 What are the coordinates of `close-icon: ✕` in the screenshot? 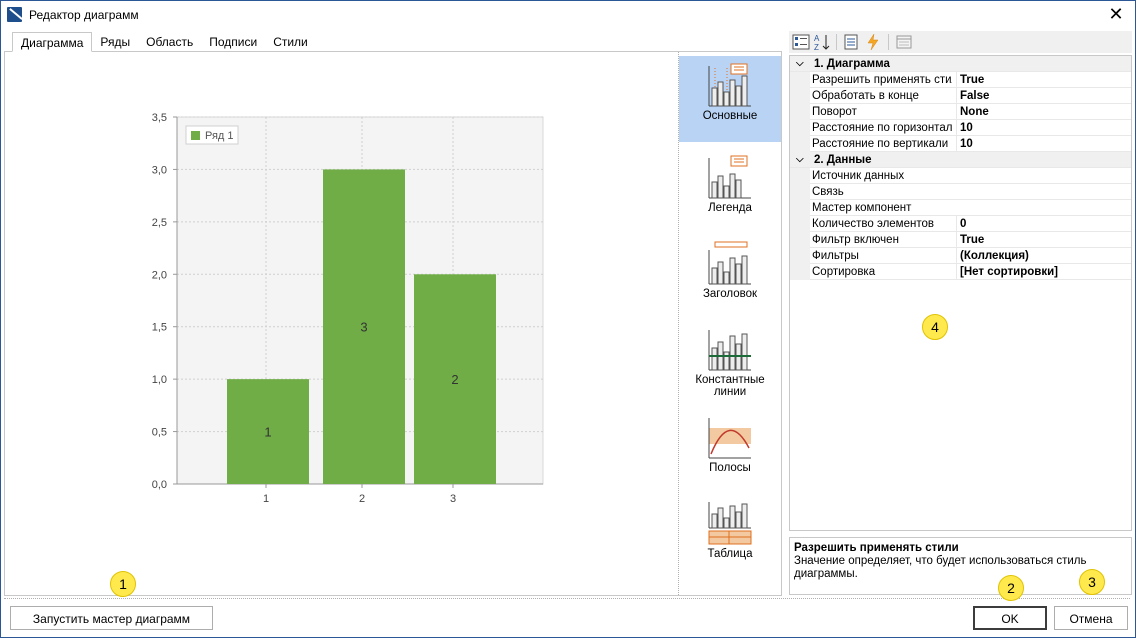 It's located at (1116, 14).